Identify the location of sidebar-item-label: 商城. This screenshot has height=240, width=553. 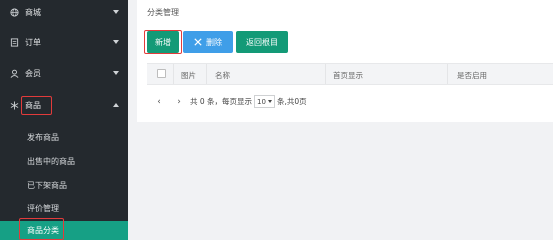
(33, 12).